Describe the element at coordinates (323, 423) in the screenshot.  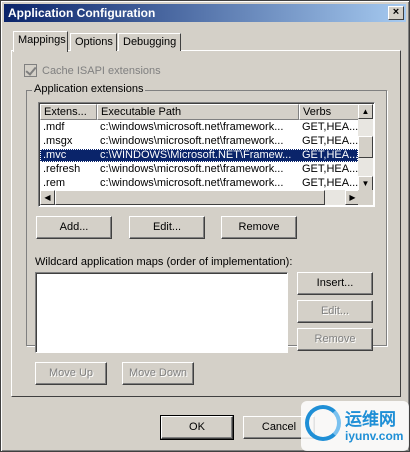
I see `watermark-logo-icon` at that location.